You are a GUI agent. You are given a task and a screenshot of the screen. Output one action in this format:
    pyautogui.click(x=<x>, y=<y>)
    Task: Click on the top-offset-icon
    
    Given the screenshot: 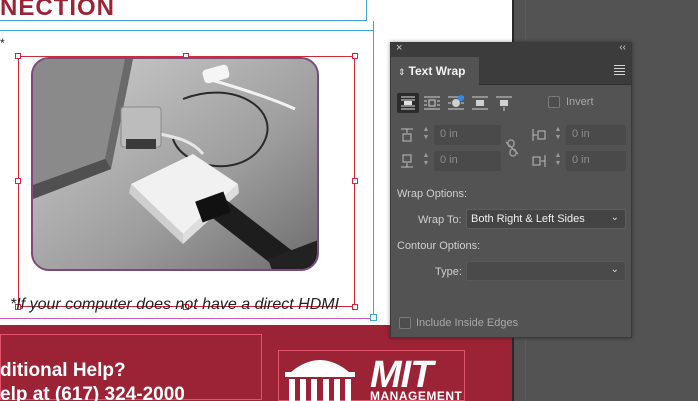 What is the action you would take?
    pyautogui.click(x=407, y=135)
    